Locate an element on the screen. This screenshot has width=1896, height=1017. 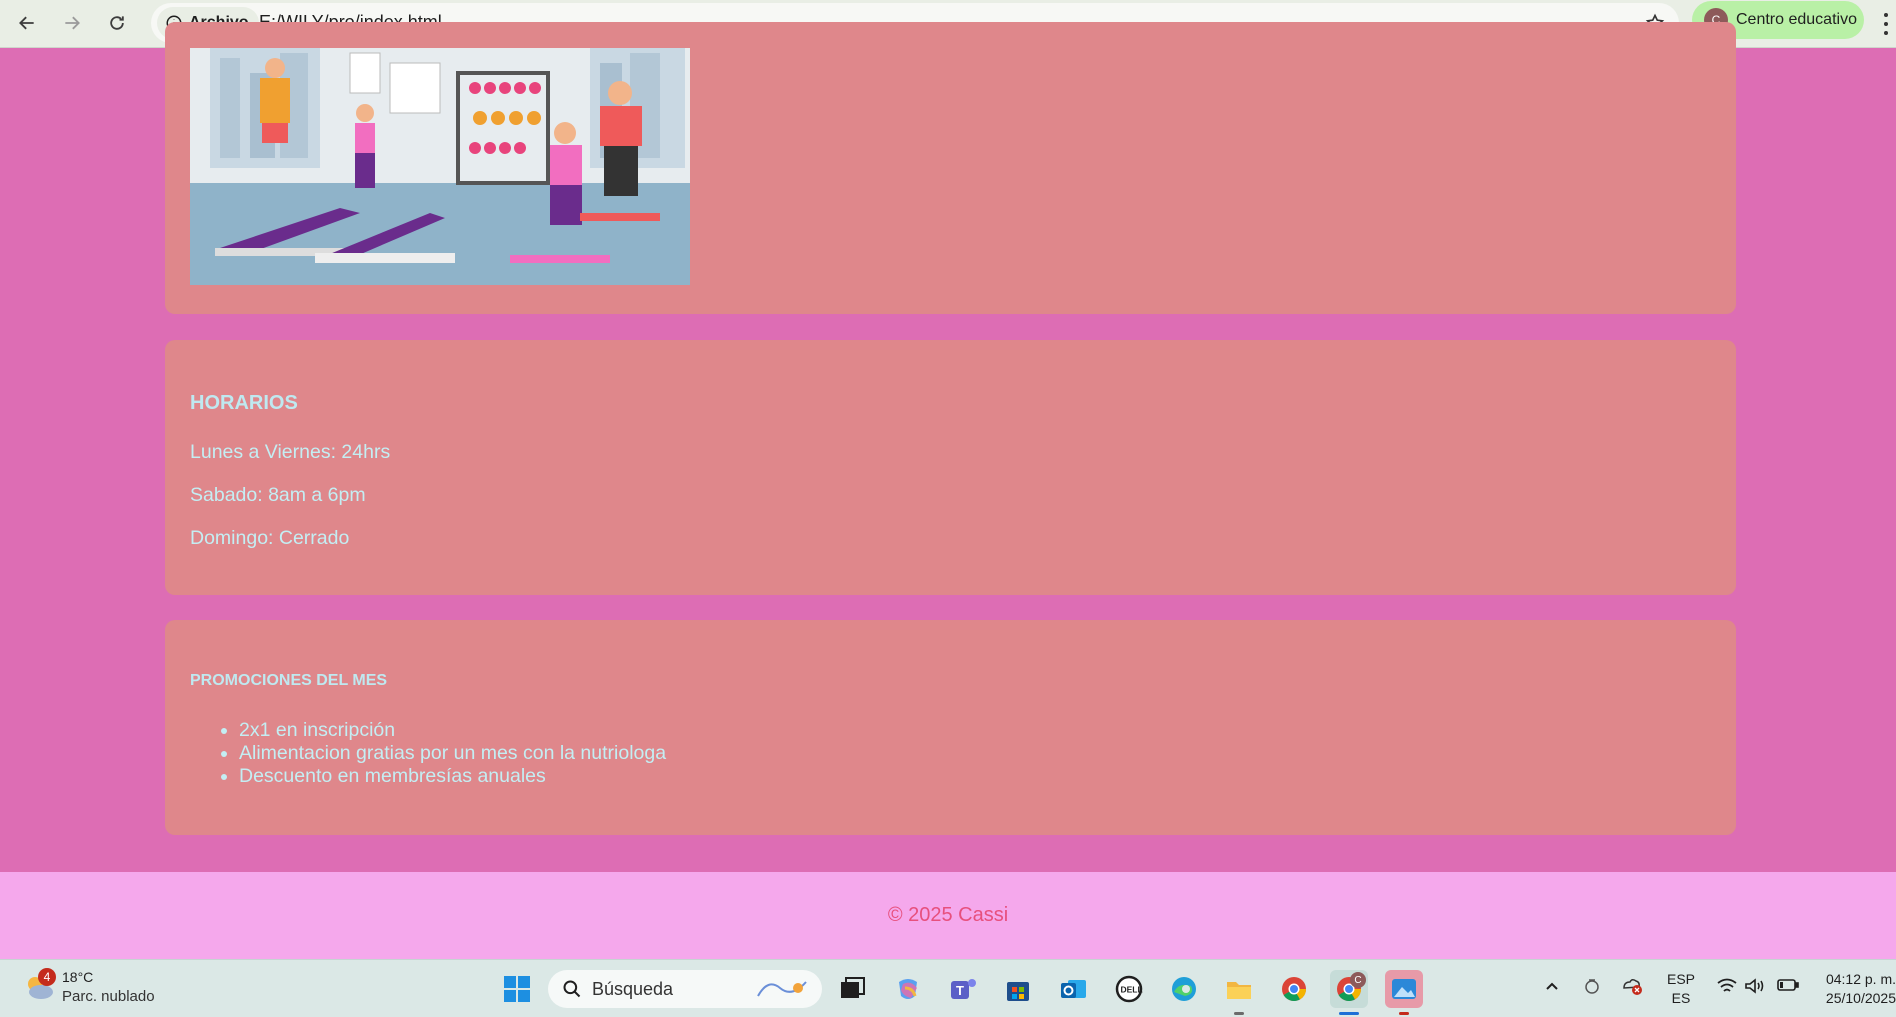
battery-icon is located at coordinates (1788, 986).